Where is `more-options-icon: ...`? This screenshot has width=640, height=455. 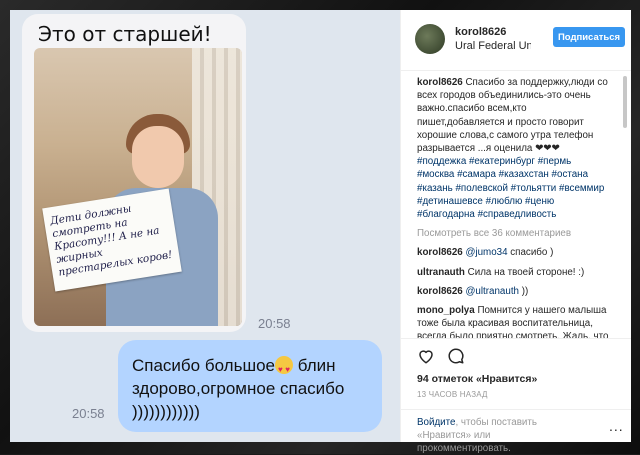
more-options-icon: ... is located at coordinates (616, 426).